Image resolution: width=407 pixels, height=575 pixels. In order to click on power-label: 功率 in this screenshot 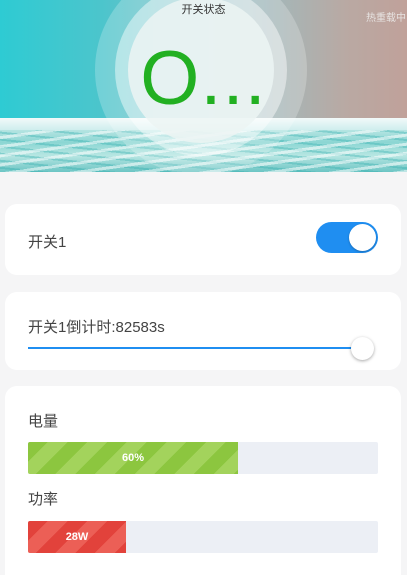, I will do `click(43, 499)`.